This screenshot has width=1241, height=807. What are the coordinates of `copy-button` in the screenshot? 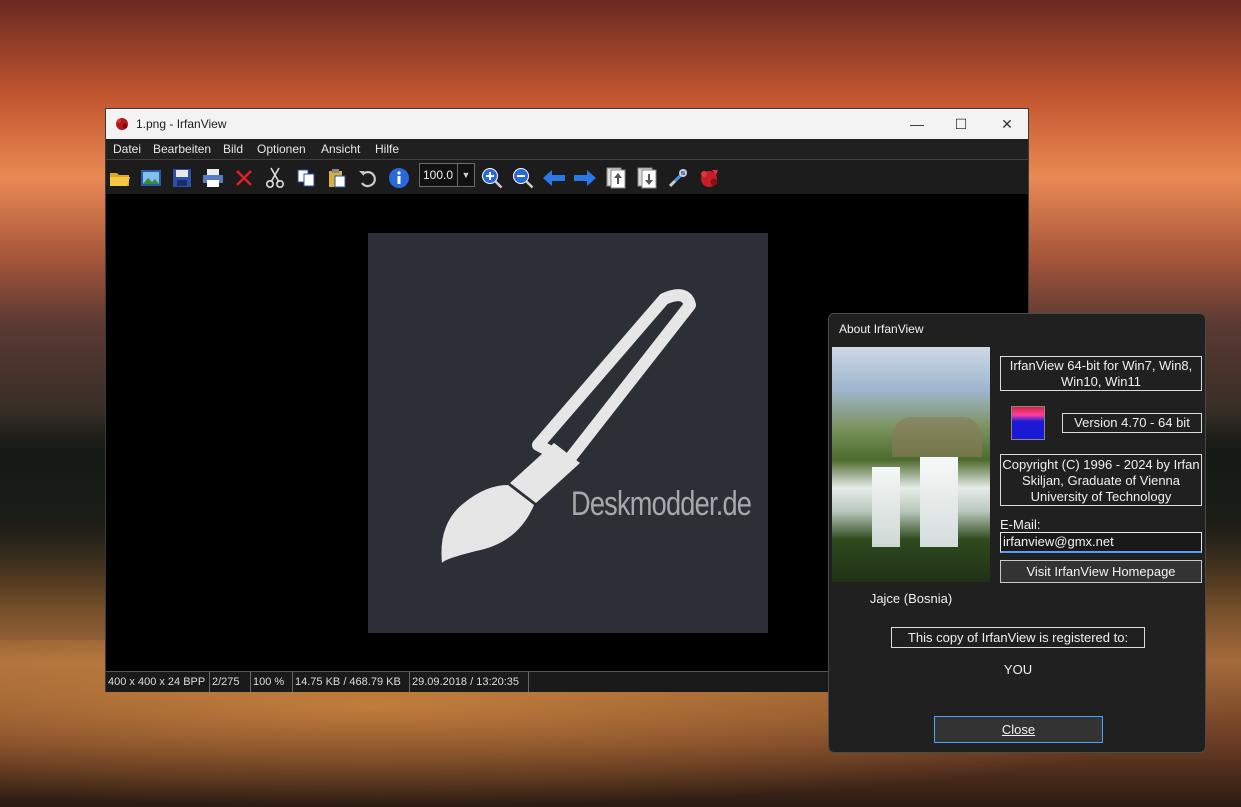 It's located at (306, 178).